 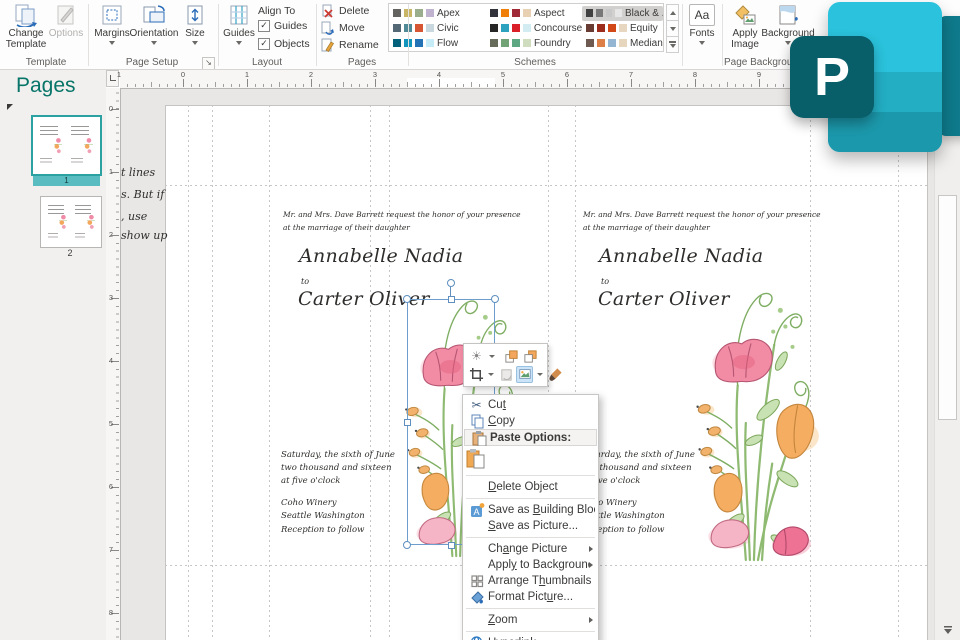 I want to click on schemes-scroll-down-button, so click(x=672, y=28).